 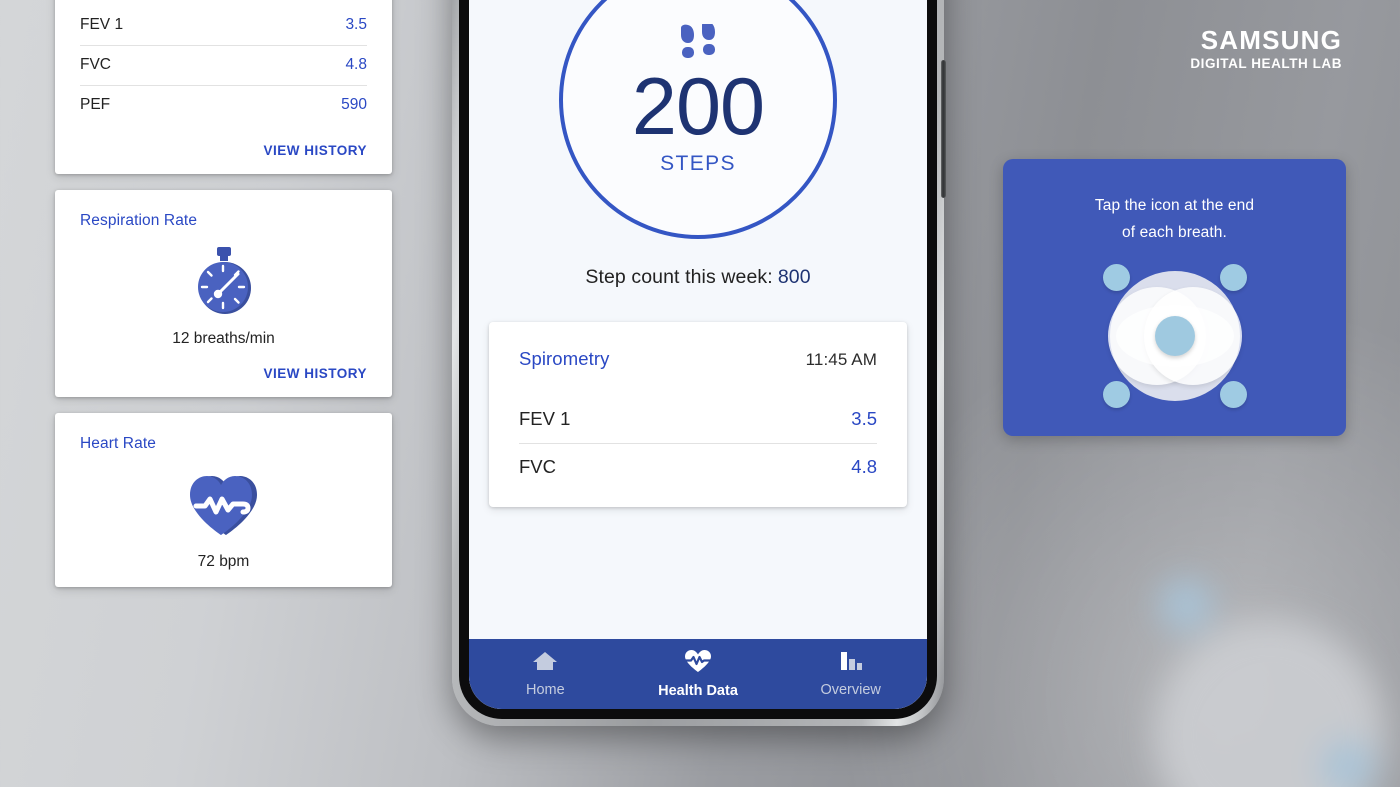 I want to click on samsung-logo: SAMSUNG DIGITAL HEALTH LAB, so click(x=1266, y=48).